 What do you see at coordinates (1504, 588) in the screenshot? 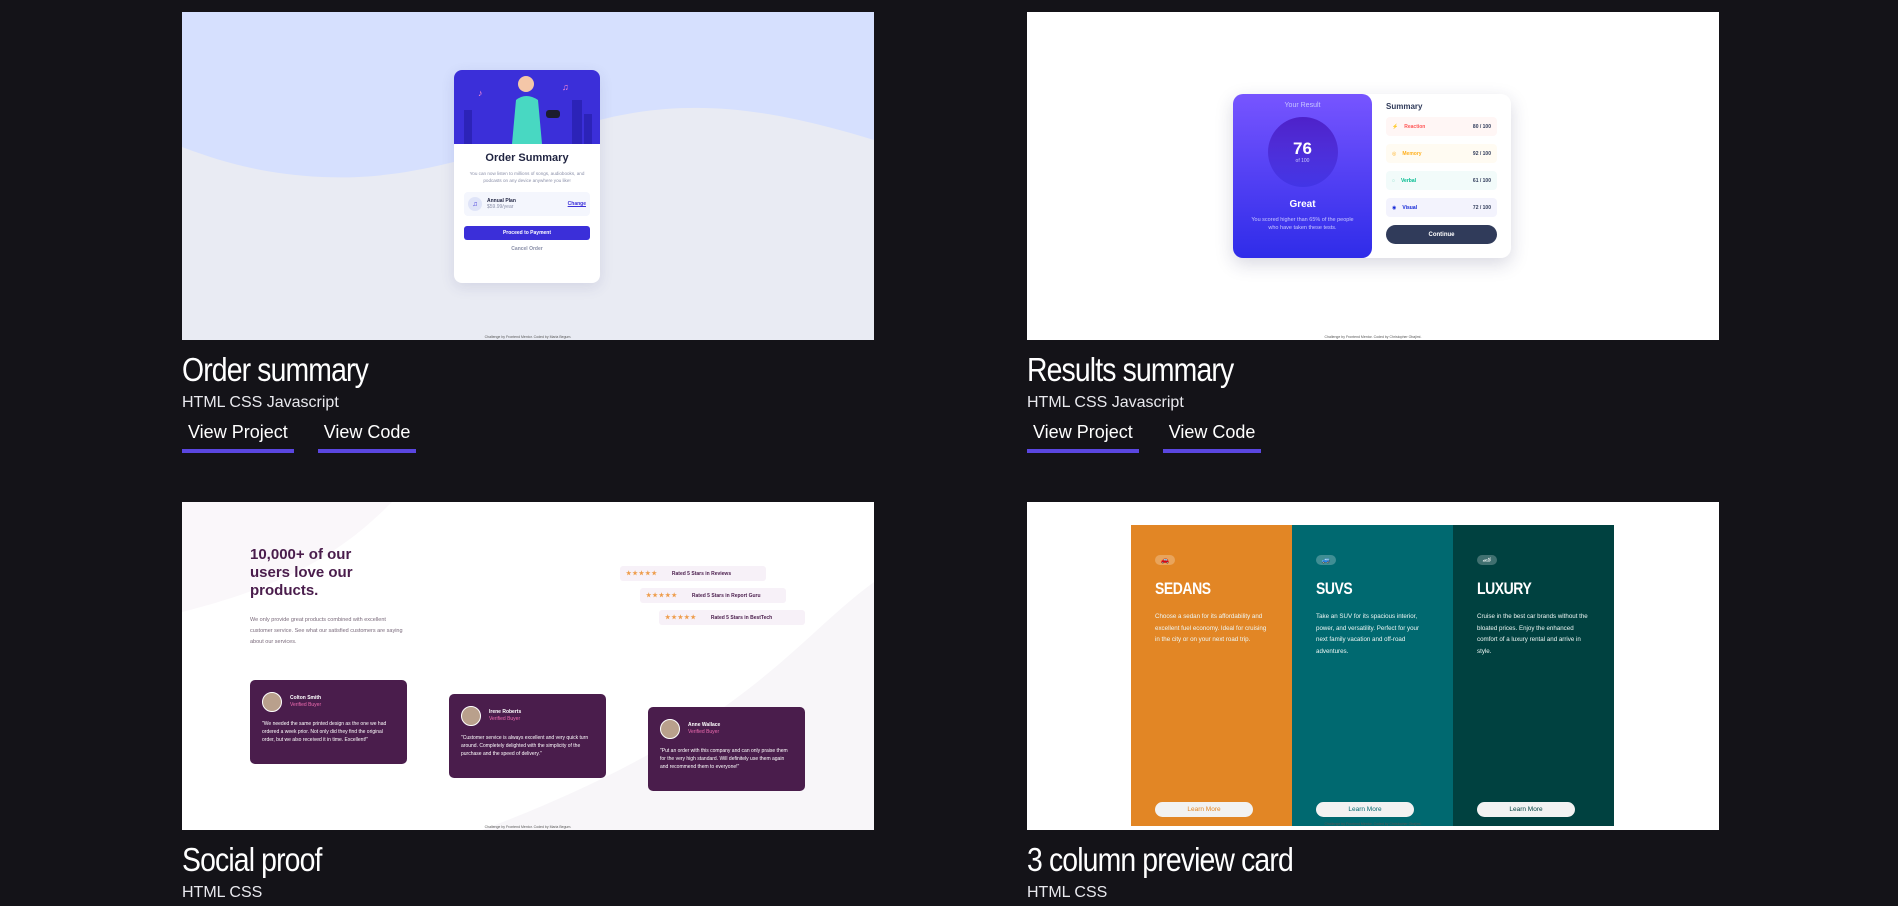
I see `column-heading: LUXURY` at bounding box center [1504, 588].